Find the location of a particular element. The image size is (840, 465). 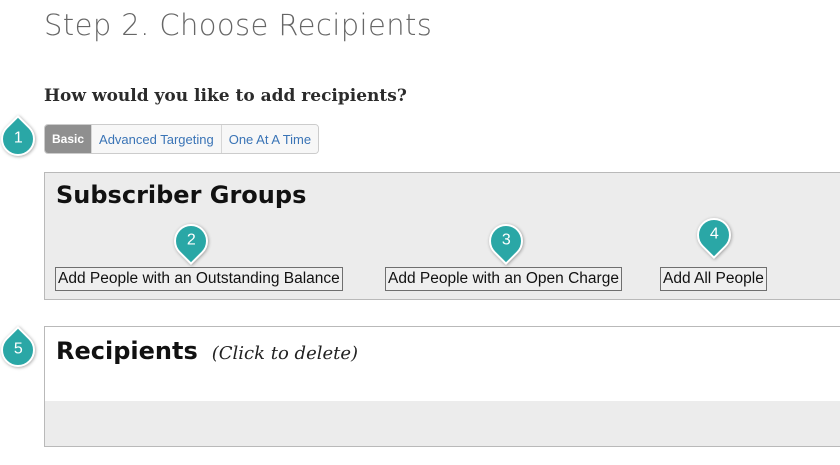

callout-number-1: 1 is located at coordinates (18, 138).